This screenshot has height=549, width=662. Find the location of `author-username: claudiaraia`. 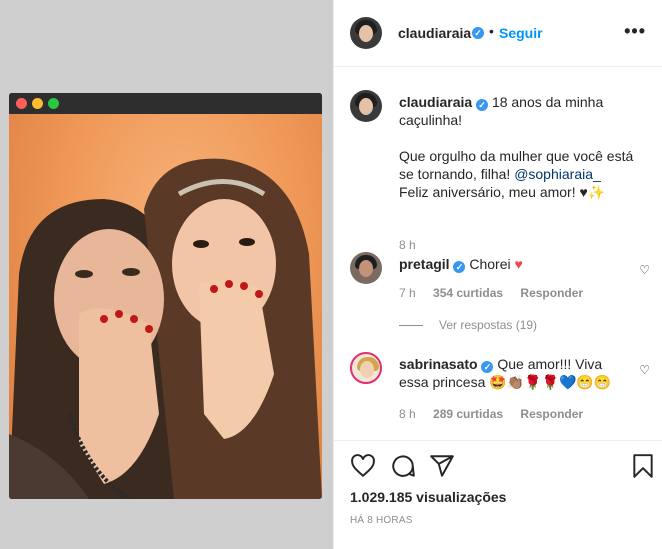

author-username: claudiaraia is located at coordinates (434, 33).